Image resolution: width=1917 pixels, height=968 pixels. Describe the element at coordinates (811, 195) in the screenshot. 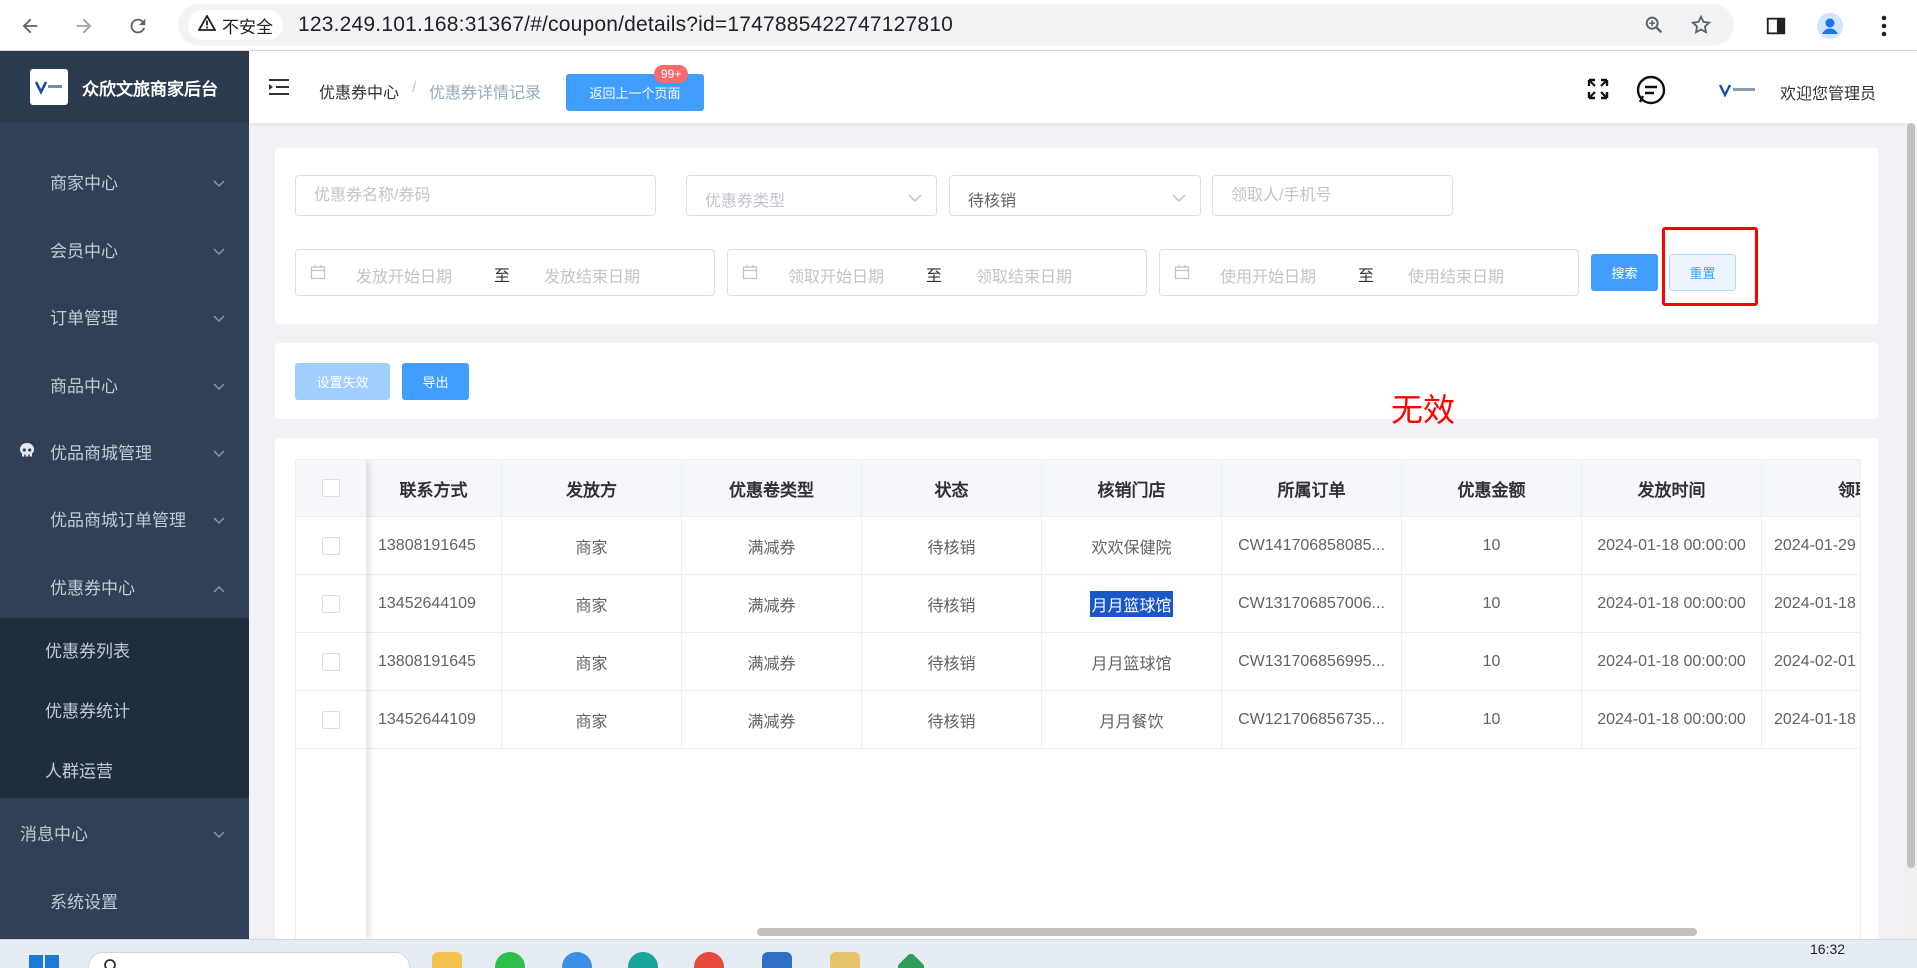

I see `coupon-type-select: 优惠券类型` at that location.